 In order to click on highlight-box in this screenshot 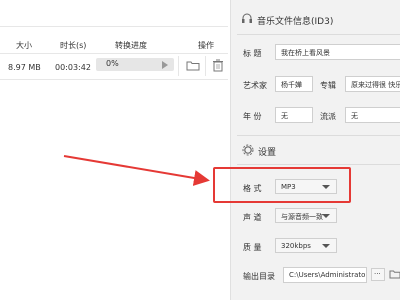, I will do `click(282, 185)`.